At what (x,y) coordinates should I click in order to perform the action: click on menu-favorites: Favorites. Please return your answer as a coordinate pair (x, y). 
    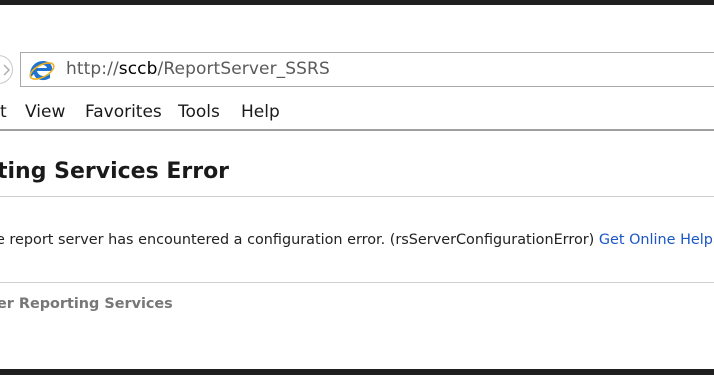
    Looking at the image, I should click on (123, 112).